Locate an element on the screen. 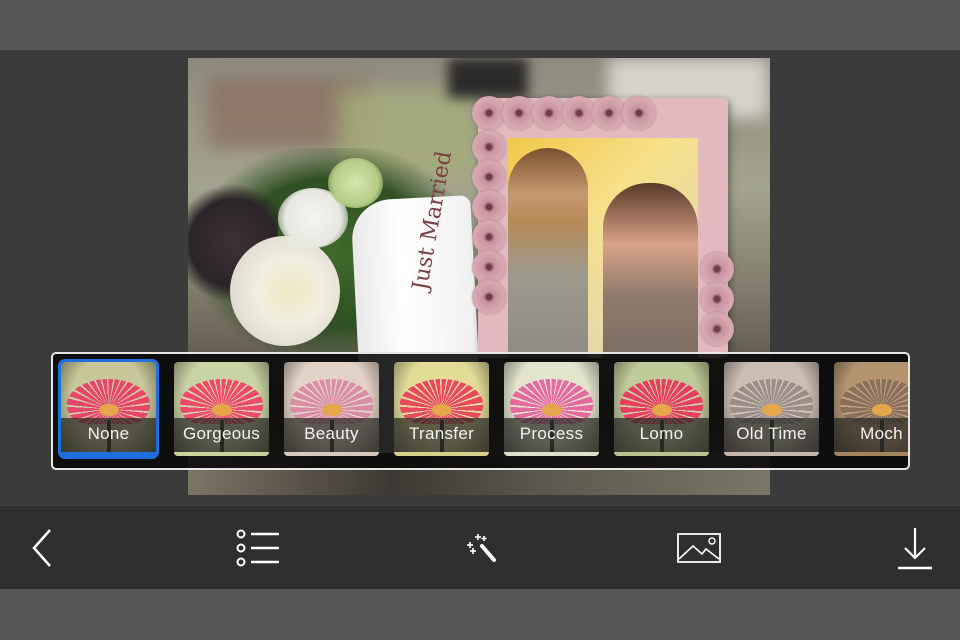 The width and height of the screenshot is (960, 640). frame-flowers-left is located at coordinates (489, 222).